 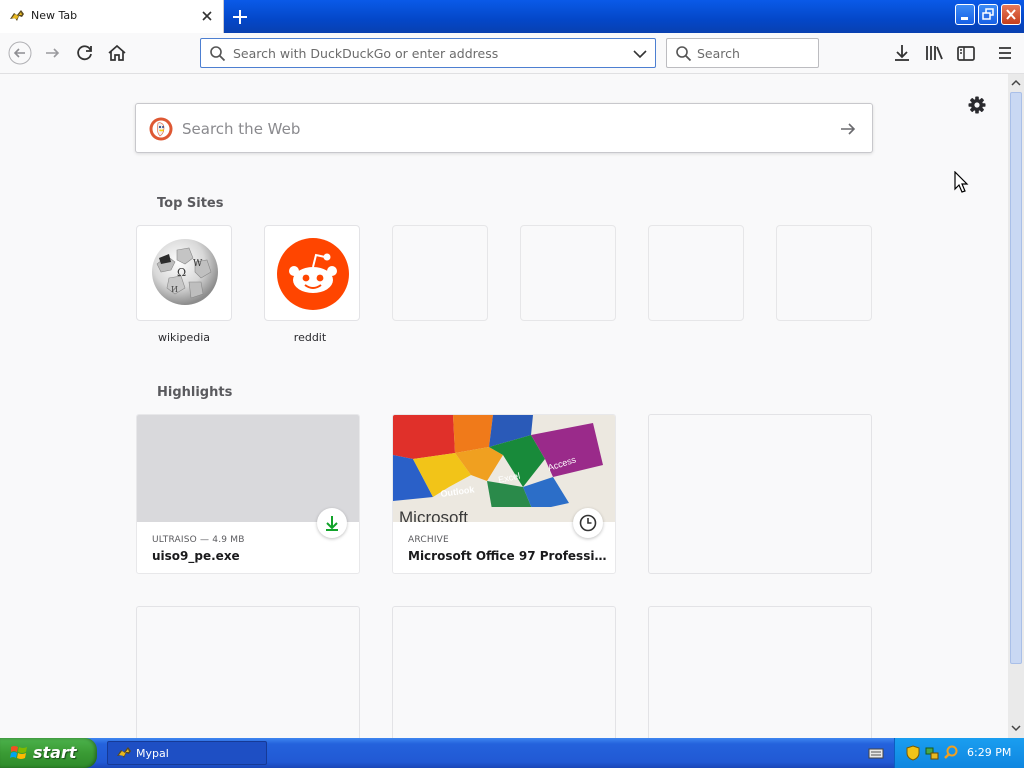 I want to click on mypal-favicon-icon, so click(x=17, y=15).